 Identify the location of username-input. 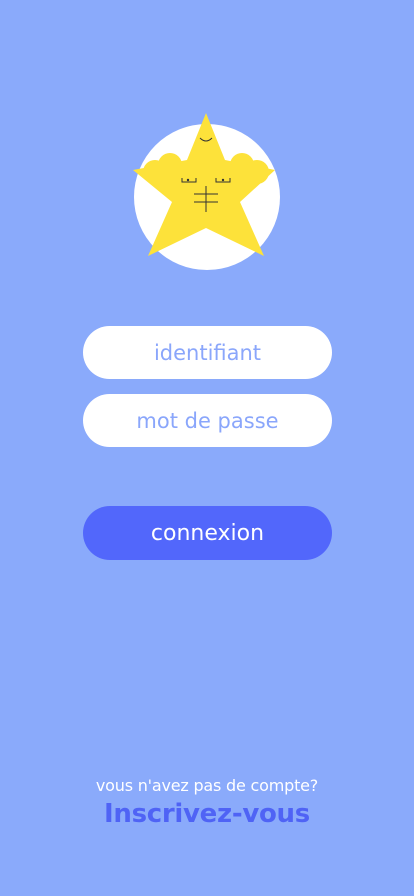
(207, 352).